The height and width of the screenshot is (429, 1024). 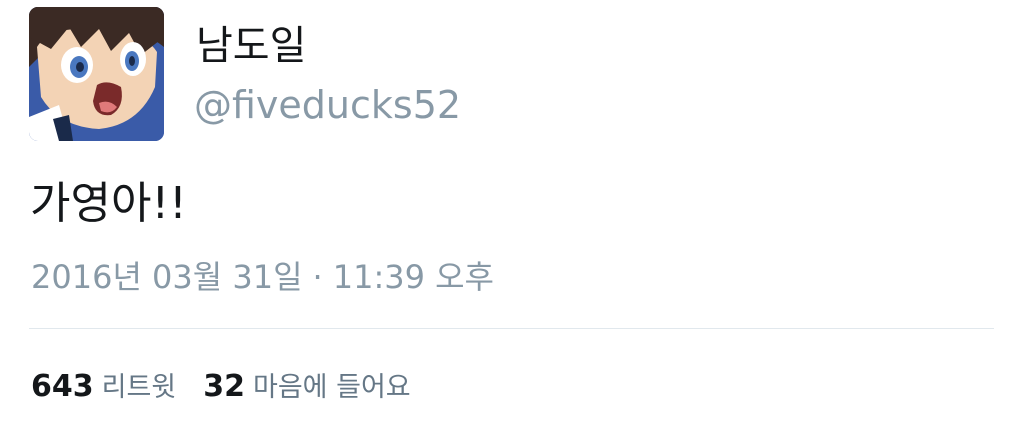 I want to click on retweets-stat: 643 리트윗, so click(x=103, y=389).